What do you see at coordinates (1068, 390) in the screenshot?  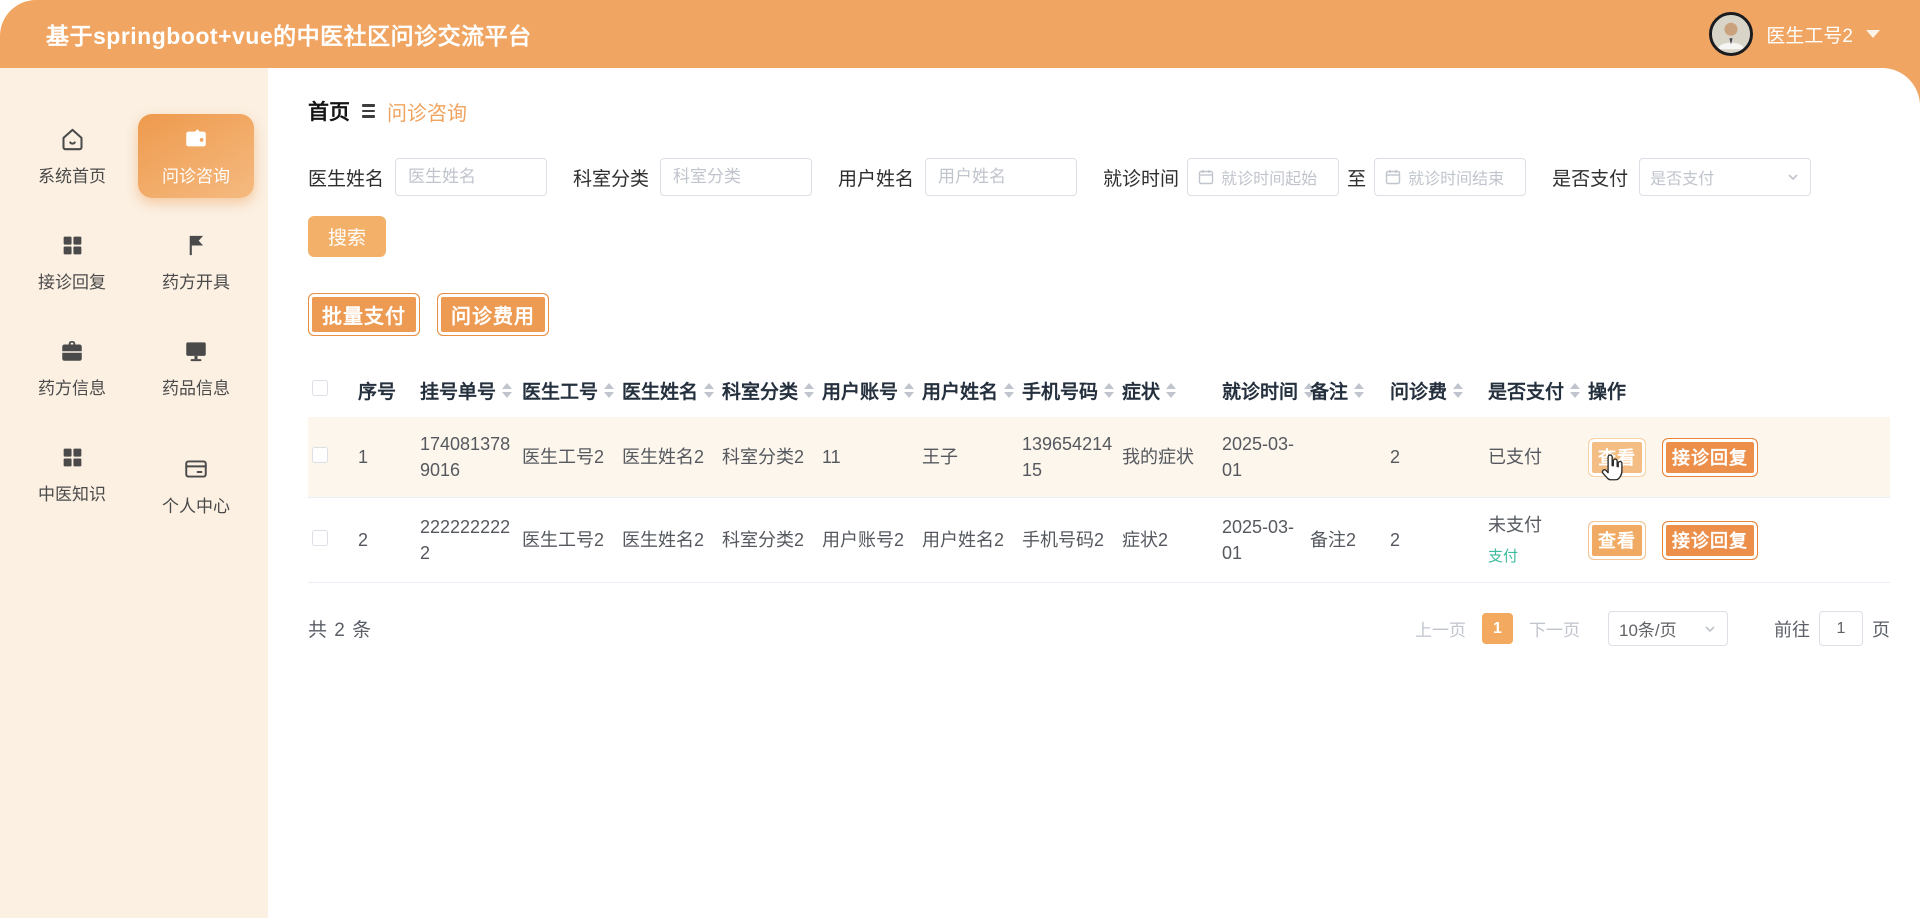 I see `col-phone: 手机号码` at bounding box center [1068, 390].